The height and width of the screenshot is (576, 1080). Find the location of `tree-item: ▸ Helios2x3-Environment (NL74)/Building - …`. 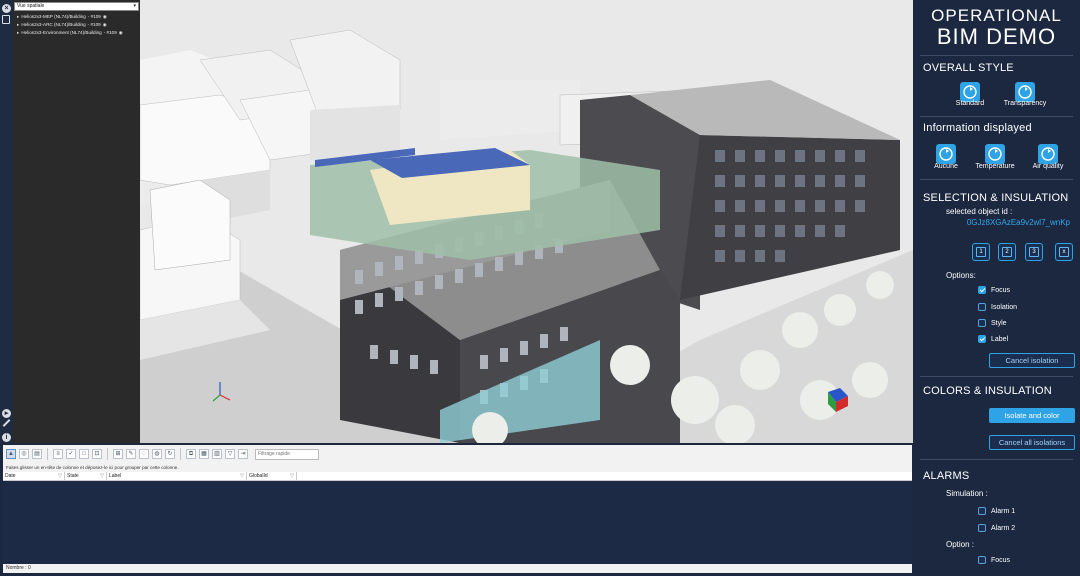

tree-item: ▸ Helios2x3-Environment (NL74)/Building - … is located at coordinates (76, 33).